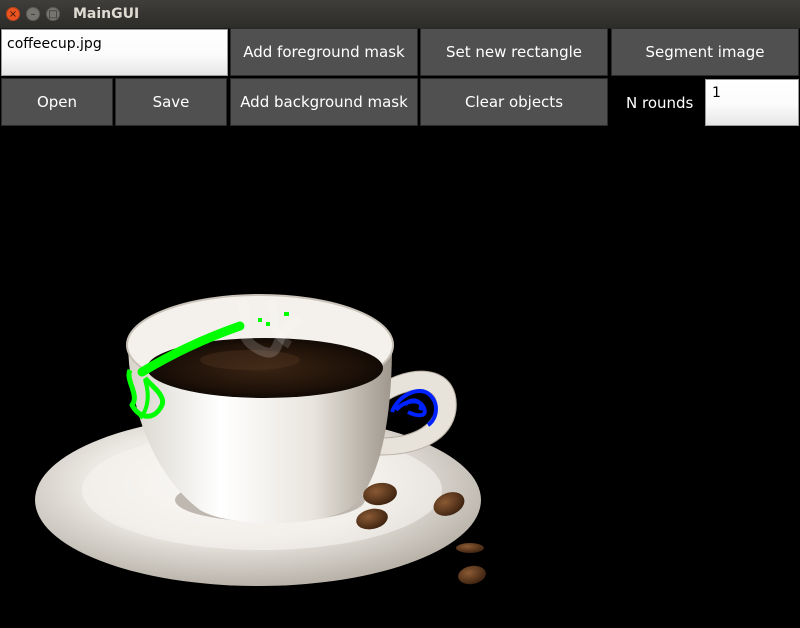 The height and width of the screenshot is (628, 800). Describe the element at coordinates (400, 14) in the screenshot. I see `title-bar: × – □ MainGUI` at that location.